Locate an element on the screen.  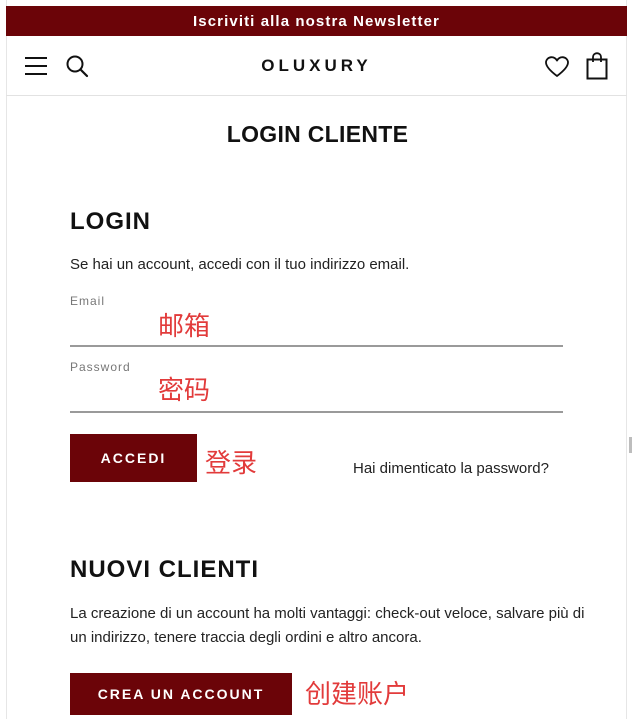
password-label: Password is located at coordinates (100, 367).